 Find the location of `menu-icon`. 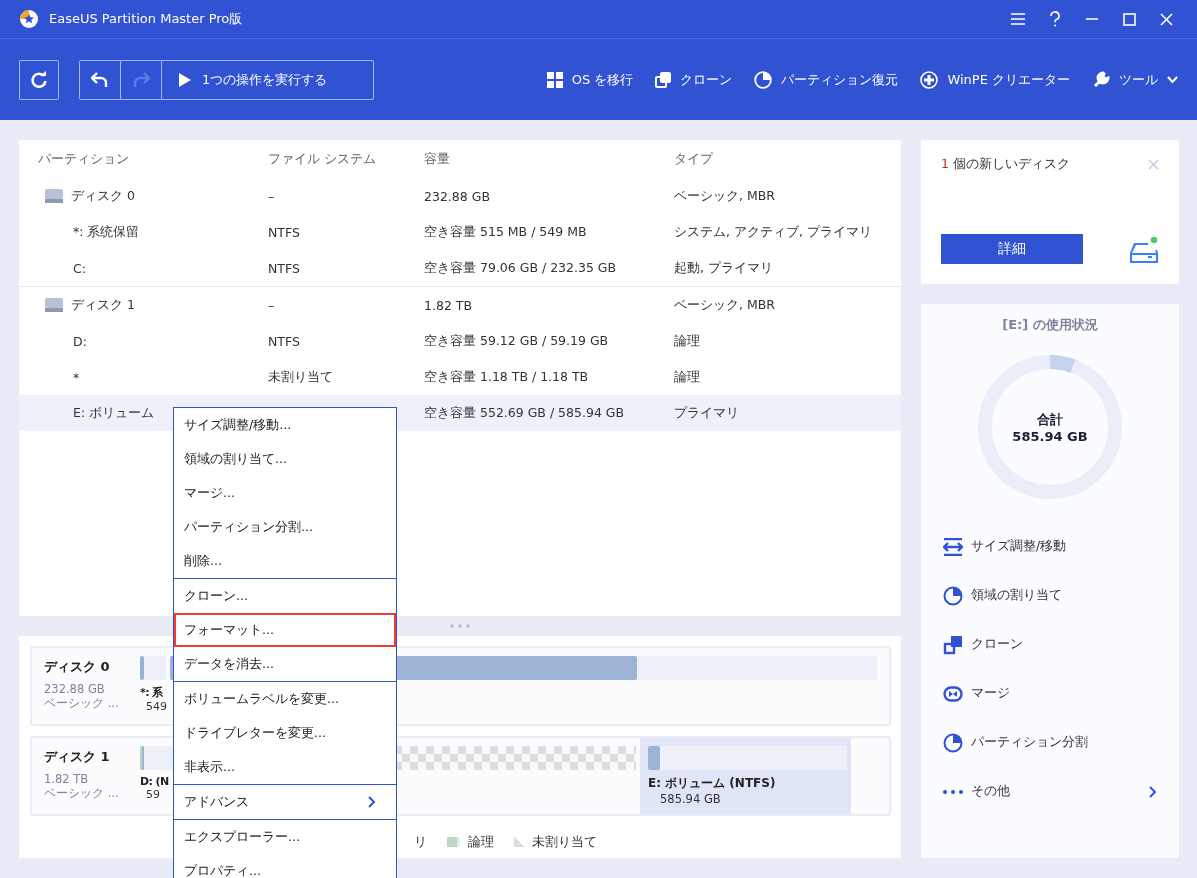

menu-icon is located at coordinates (1018, 19).